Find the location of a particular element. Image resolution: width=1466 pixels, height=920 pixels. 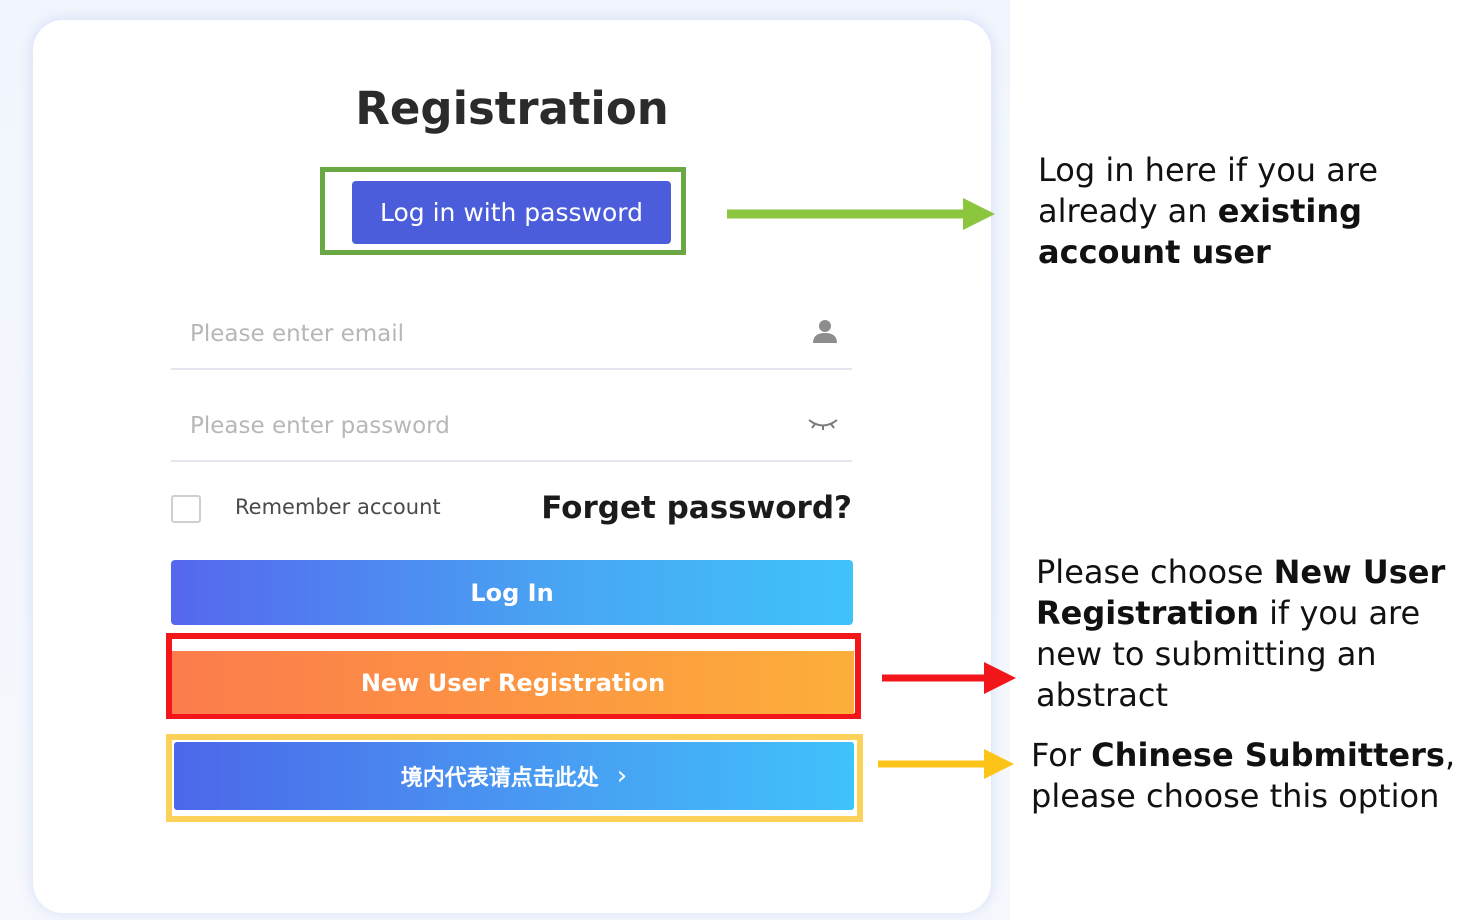

password-input is located at coordinates (490, 426).